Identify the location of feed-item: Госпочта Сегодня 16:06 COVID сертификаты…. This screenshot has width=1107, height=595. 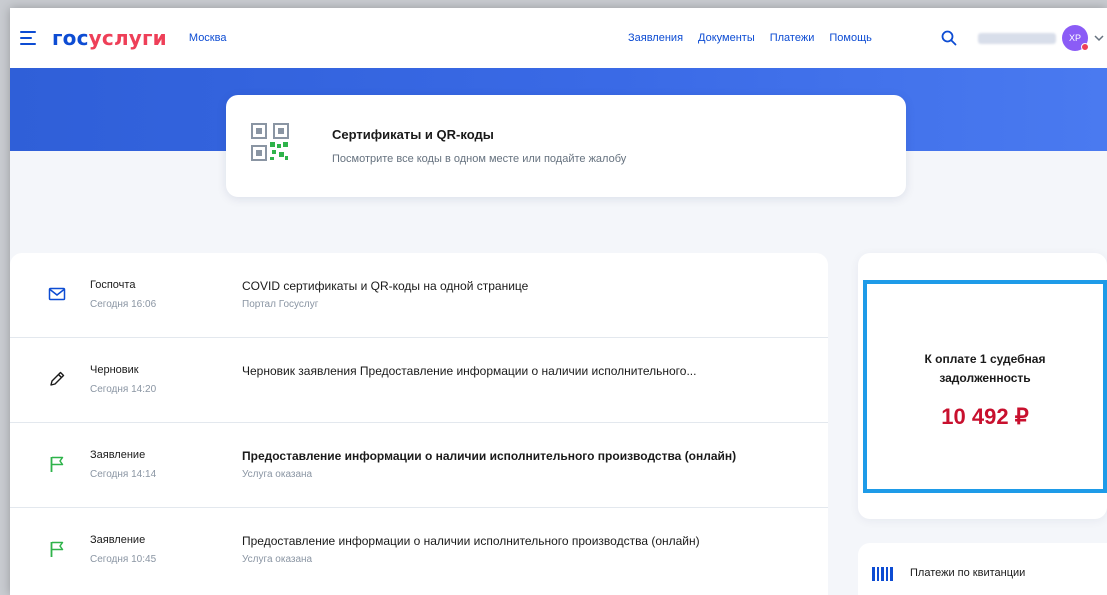
(419, 295).